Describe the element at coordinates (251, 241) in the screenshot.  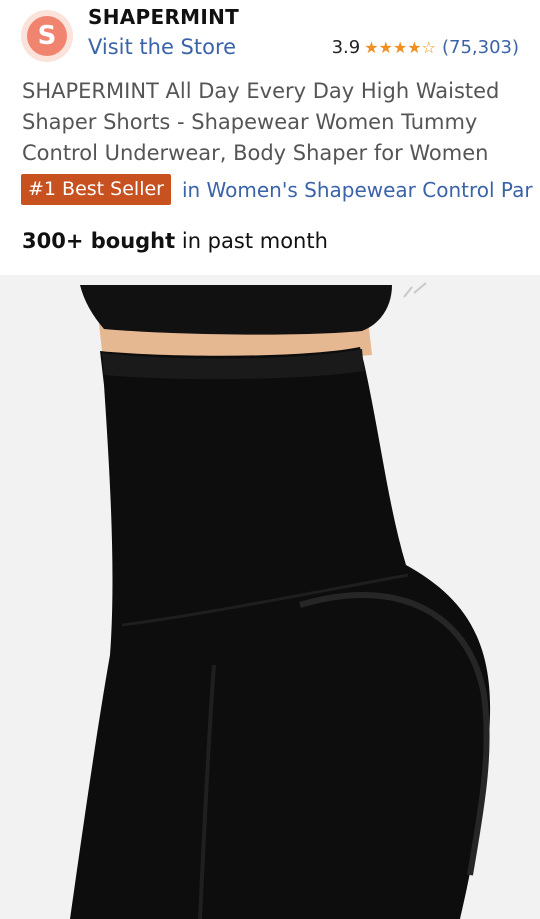
I see `bought-count-suffix: in past month` at that location.